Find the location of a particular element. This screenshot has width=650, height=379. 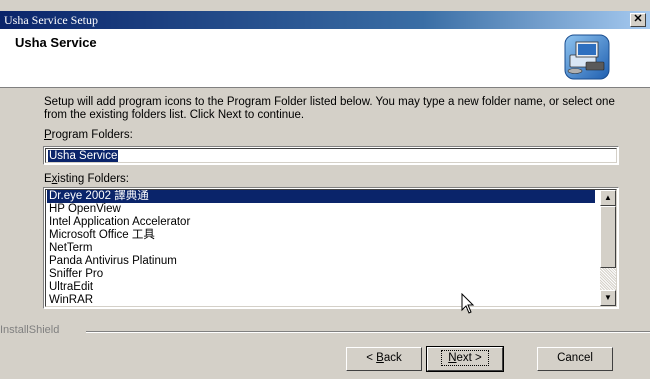

mouse-pointer-icon is located at coordinates (468, 303).